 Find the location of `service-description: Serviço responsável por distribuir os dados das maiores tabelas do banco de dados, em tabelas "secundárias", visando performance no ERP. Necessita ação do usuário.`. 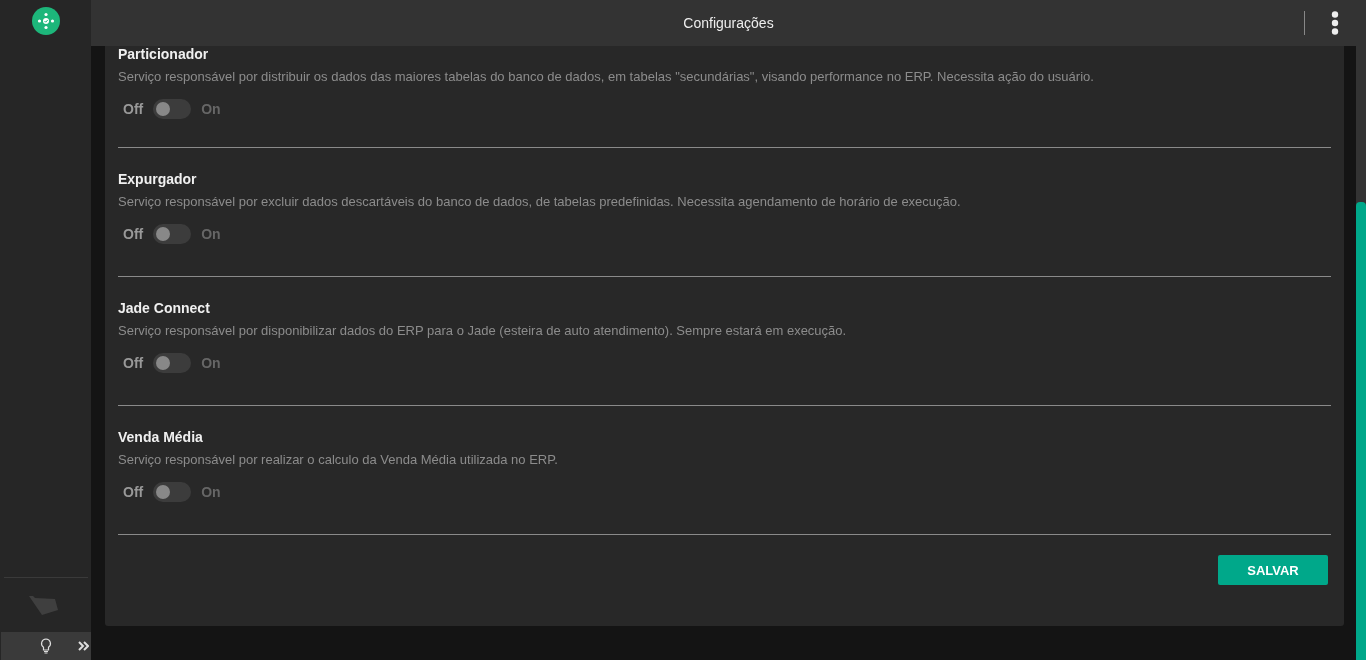

service-description: Serviço responsável por distribuir os dados das maiores tabelas do banco de dados, em tabelas "secundárias", visando performance no ERP. Necessita ação do usuário. is located at coordinates (606, 77).